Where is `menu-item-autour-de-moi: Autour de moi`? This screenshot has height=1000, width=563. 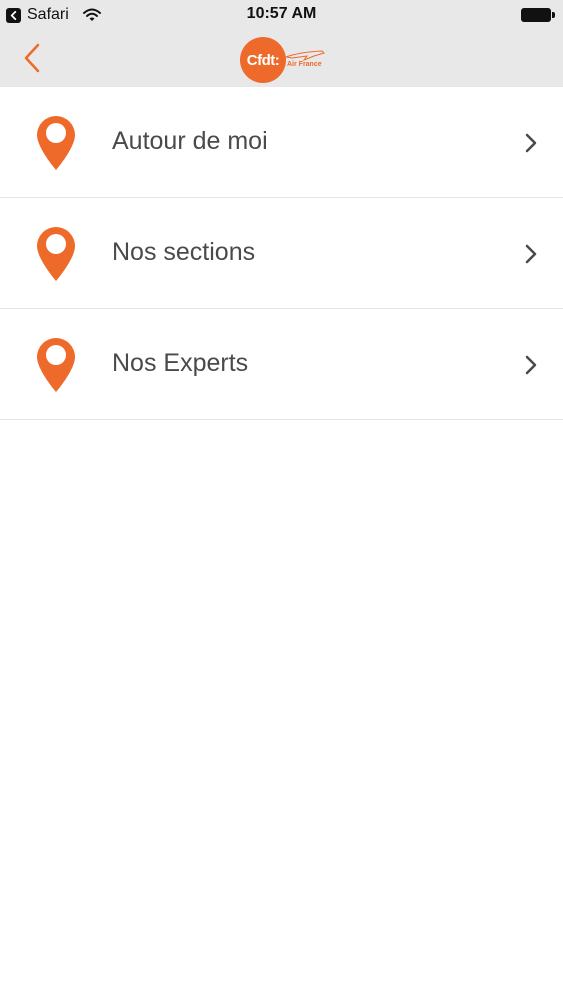
menu-item-autour-de-moi: Autour de moi is located at coordinates (281, 142).